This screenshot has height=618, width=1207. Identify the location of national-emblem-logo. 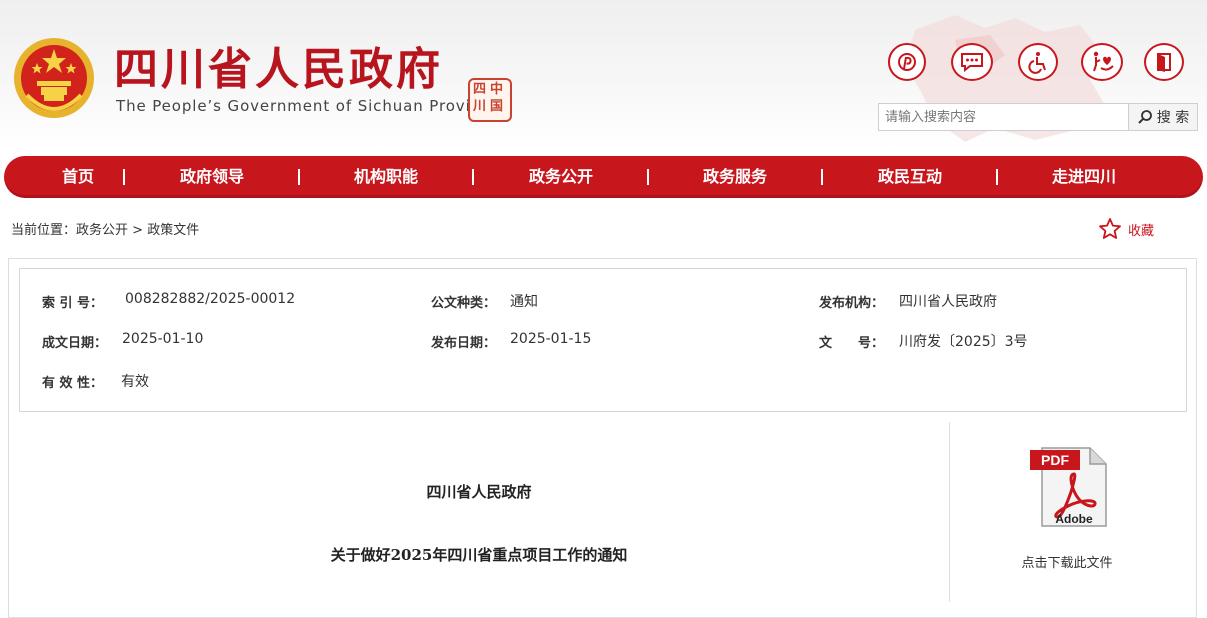
(54, 78).